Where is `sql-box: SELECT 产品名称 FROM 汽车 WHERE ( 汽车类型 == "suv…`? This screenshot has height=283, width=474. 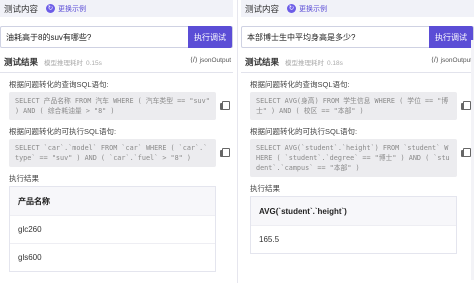
sql-box: SELECT 产品名称 FROM 汽车 WHERE ( 汽车类型 == "suv… is located at coordinates (119, 106).